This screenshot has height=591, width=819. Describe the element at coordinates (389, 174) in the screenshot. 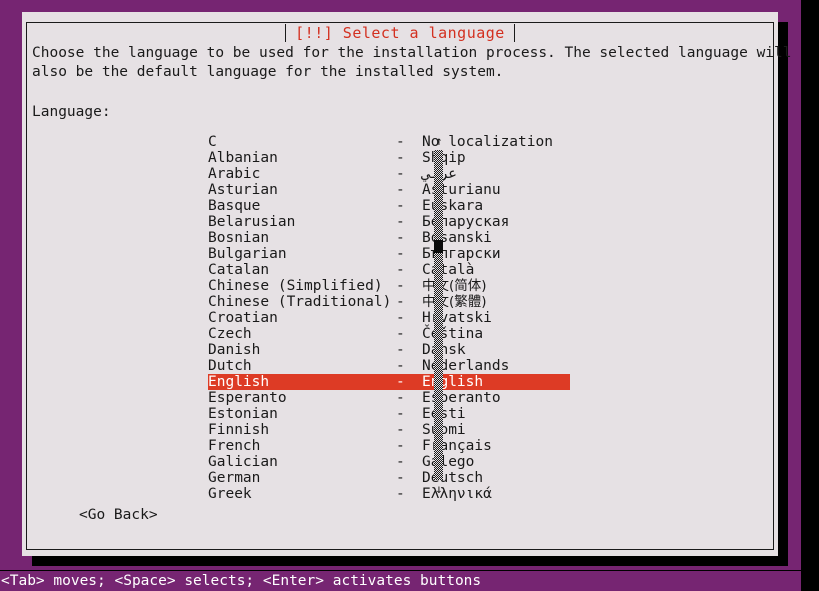

I see `language-list-item: Arabic-عربي` at that location.